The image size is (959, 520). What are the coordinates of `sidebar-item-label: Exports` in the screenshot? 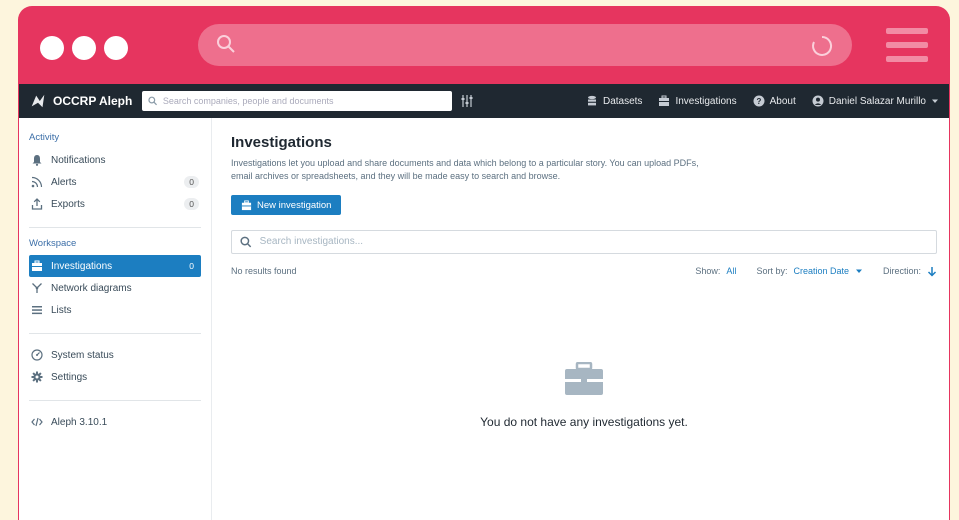 It's located at (68, 204).